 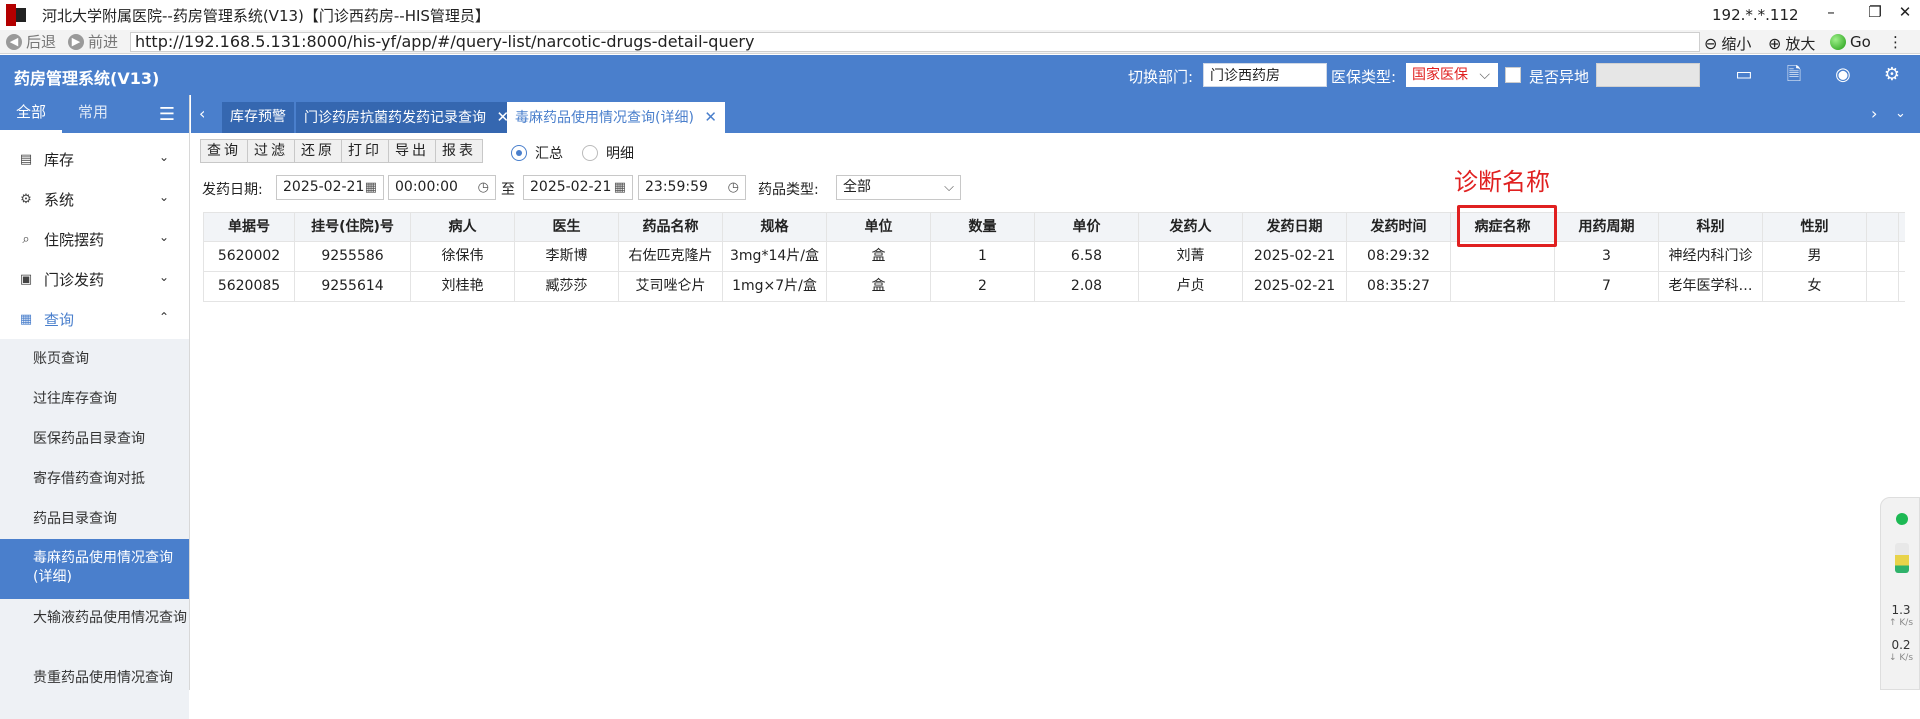 I want to click on close-button: ✕, so click(x=1905, y=12).